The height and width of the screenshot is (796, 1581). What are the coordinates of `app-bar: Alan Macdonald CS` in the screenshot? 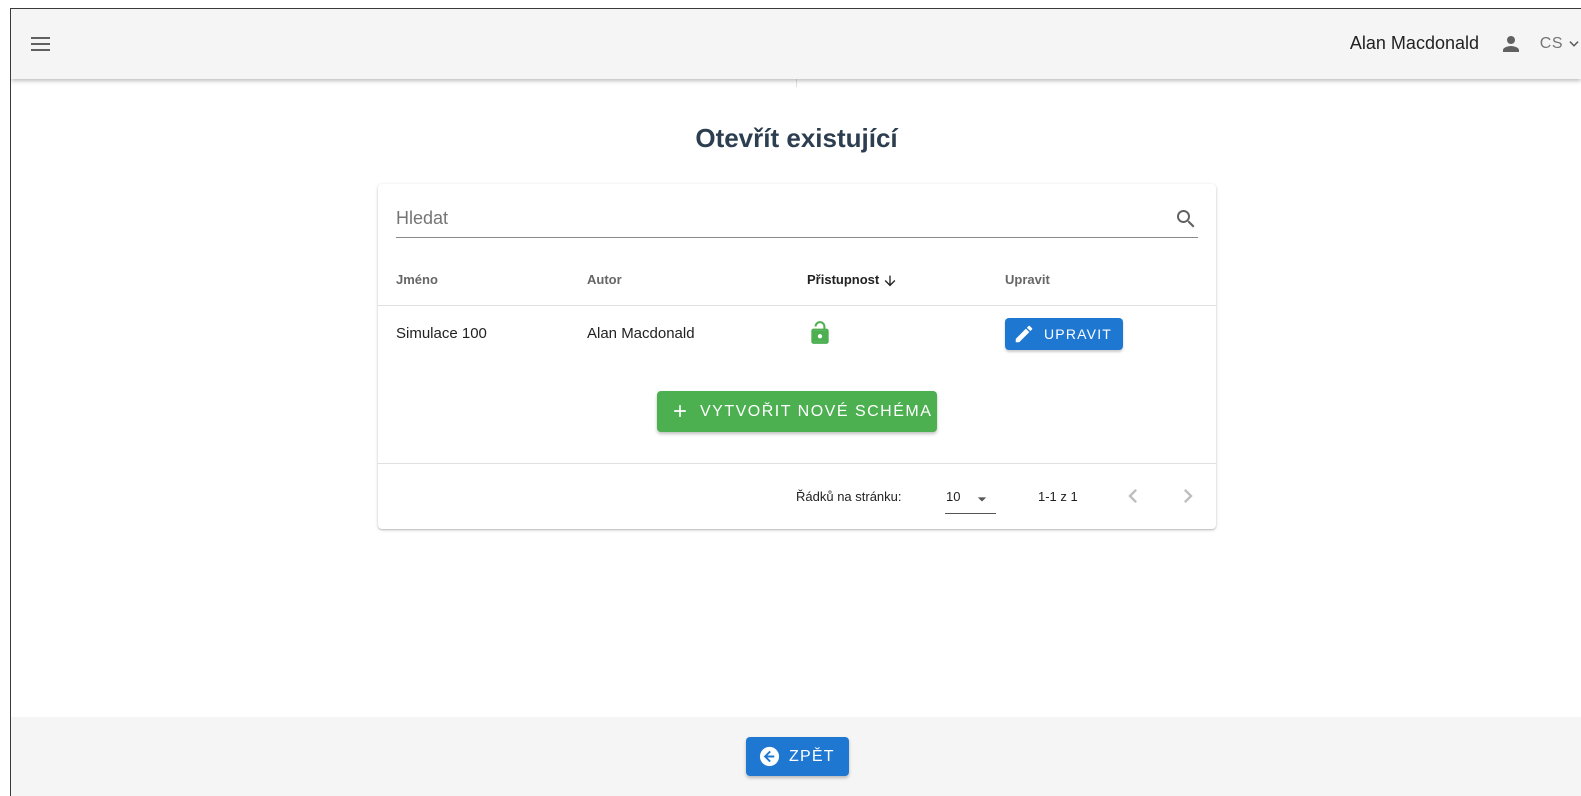 It's located at (796, 44).